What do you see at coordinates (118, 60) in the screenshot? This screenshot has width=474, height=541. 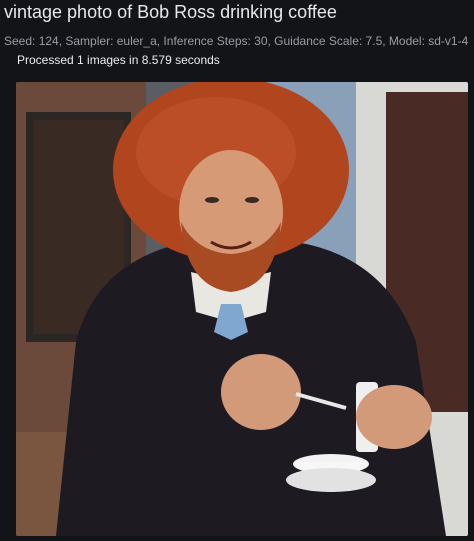 I see `processing-status: Processed 1 images in 8.579 seconds` at bounding box center [118, 60].